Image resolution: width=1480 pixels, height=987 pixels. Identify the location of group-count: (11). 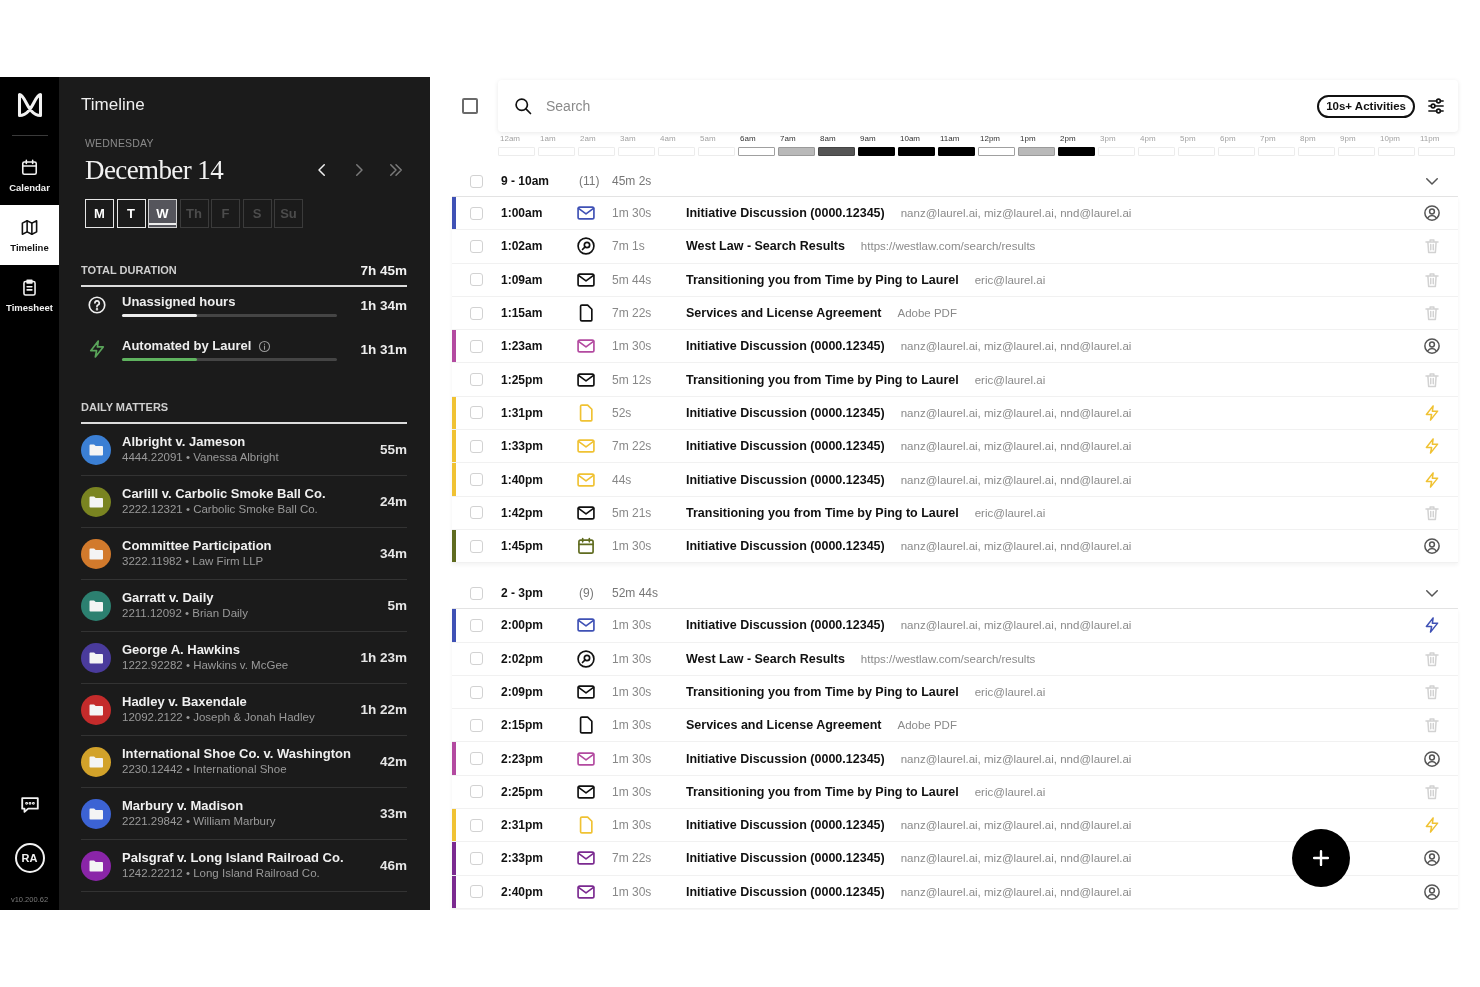
(590, 181).